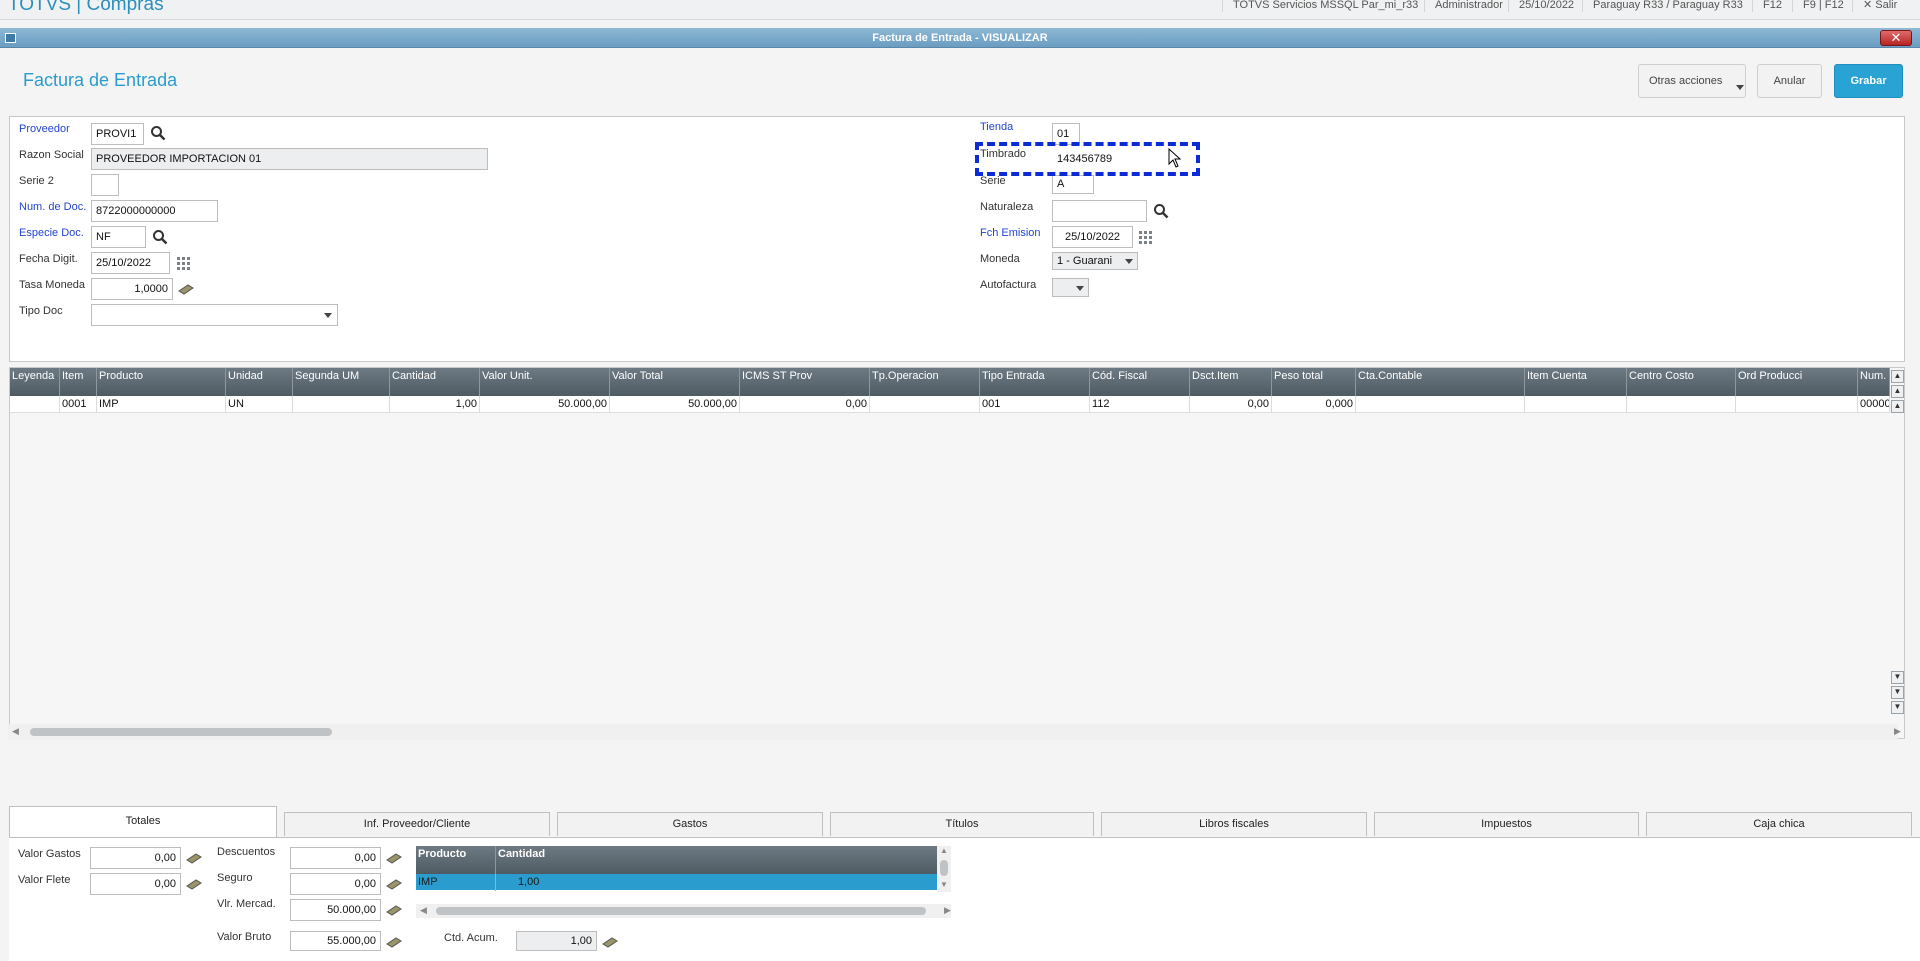 The image size is (1920, 961). I want to click on proveedor-input: PROVI1, so click(117, 134).